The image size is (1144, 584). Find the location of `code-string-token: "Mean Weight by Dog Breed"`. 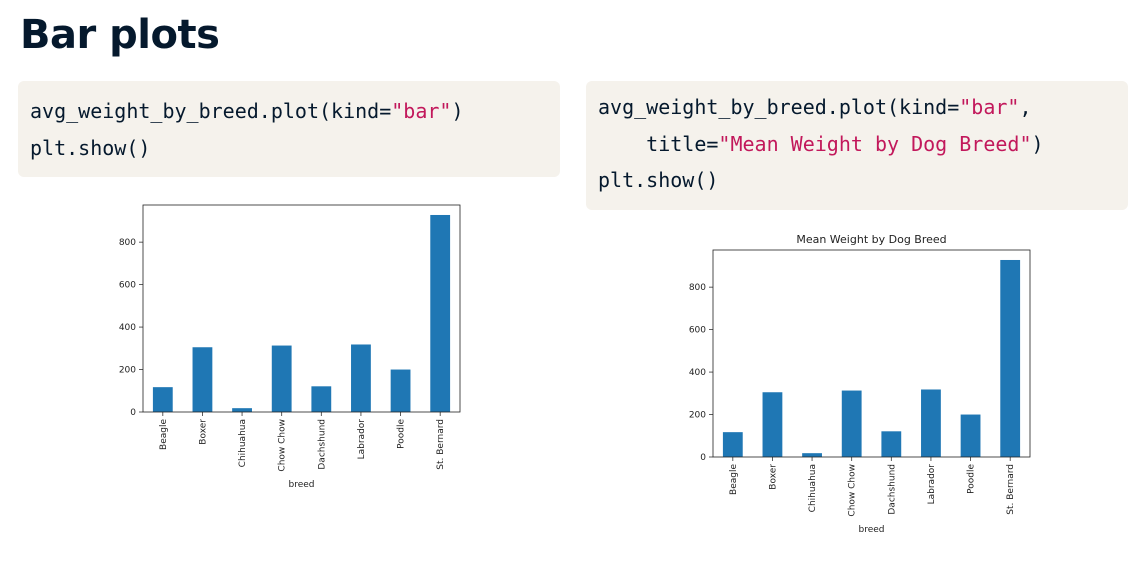

code-string-token: "Mean Weight by Dog Breed" is located at coordinates (875, 143).